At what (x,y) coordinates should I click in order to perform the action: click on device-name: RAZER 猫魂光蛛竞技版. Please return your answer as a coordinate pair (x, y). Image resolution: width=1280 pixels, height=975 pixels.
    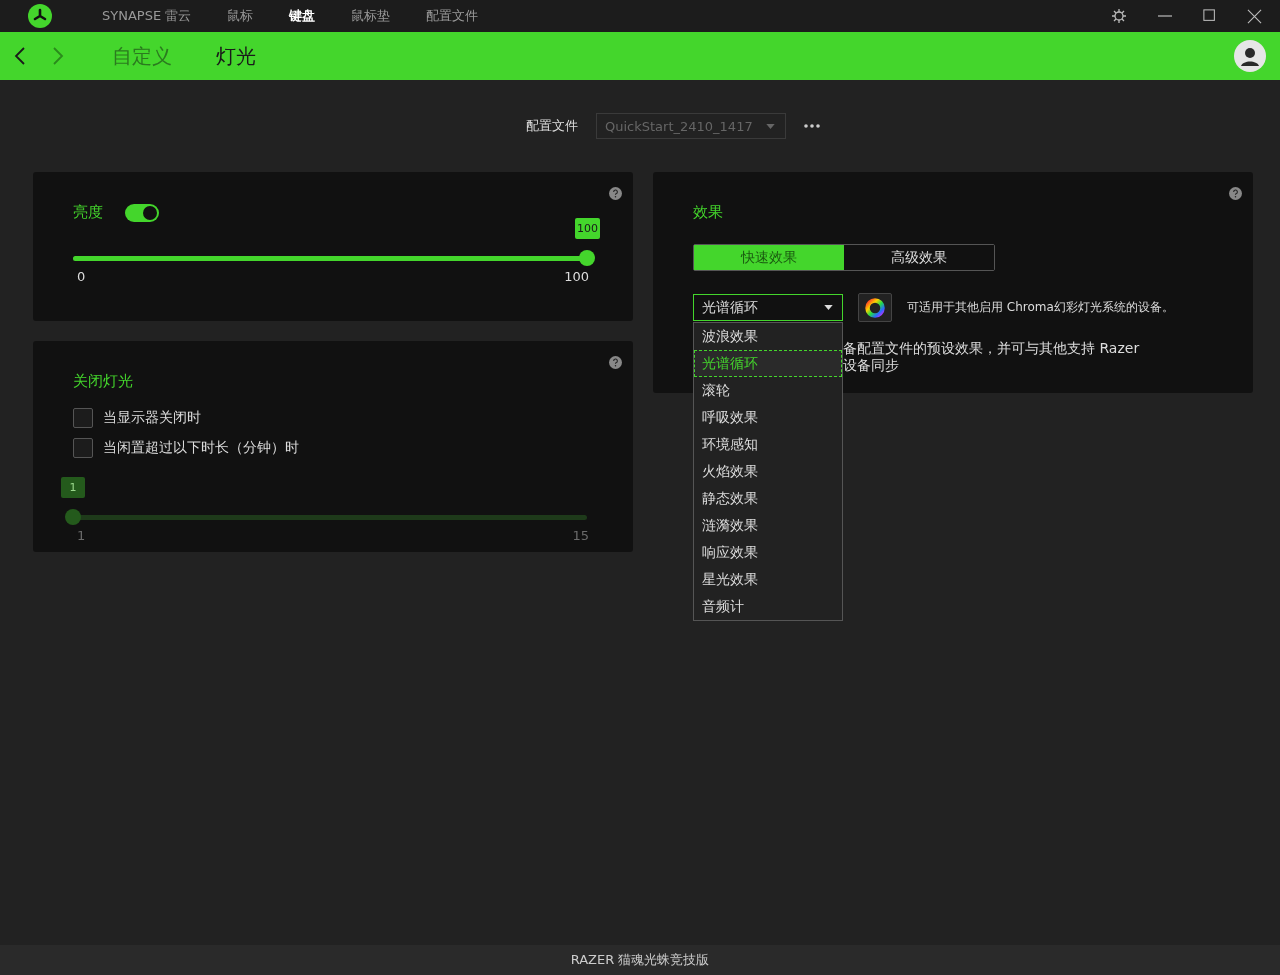
    Looking at the image, I should click on (640, 960).